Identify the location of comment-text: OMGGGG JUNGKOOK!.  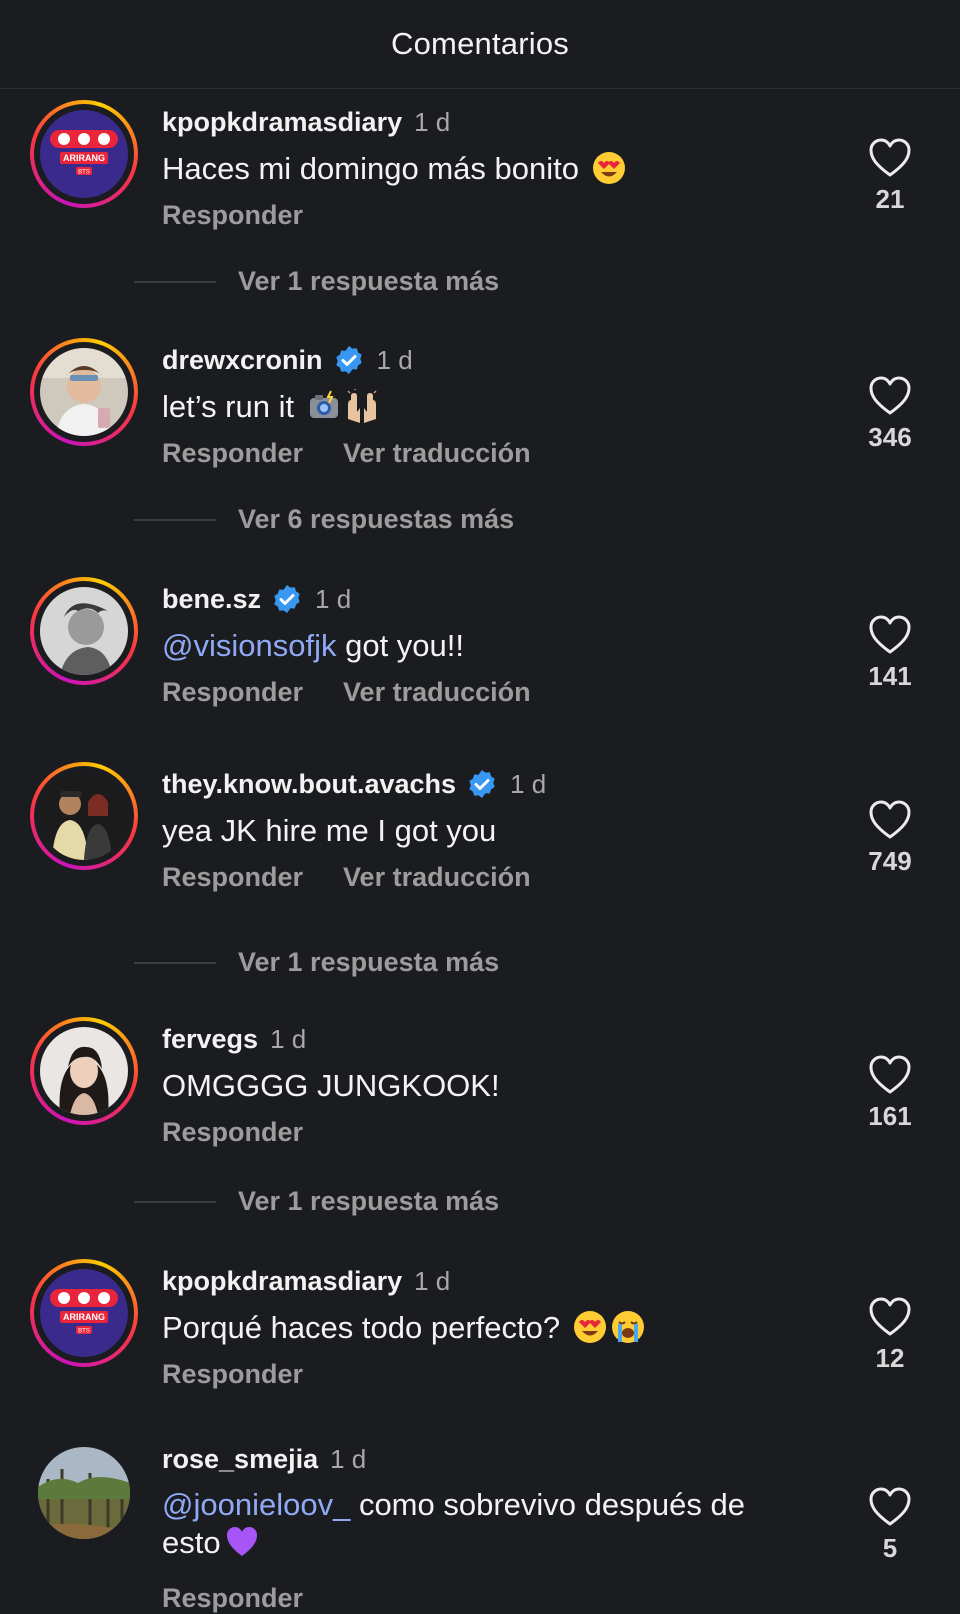
(331, 1085).